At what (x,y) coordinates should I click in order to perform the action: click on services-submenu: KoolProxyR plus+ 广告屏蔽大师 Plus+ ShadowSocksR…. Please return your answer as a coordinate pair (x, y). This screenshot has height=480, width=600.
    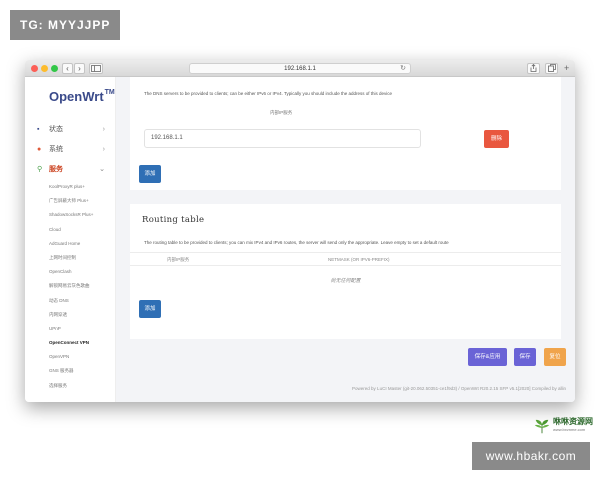
    Looking at the image, I should click on (70, 286).